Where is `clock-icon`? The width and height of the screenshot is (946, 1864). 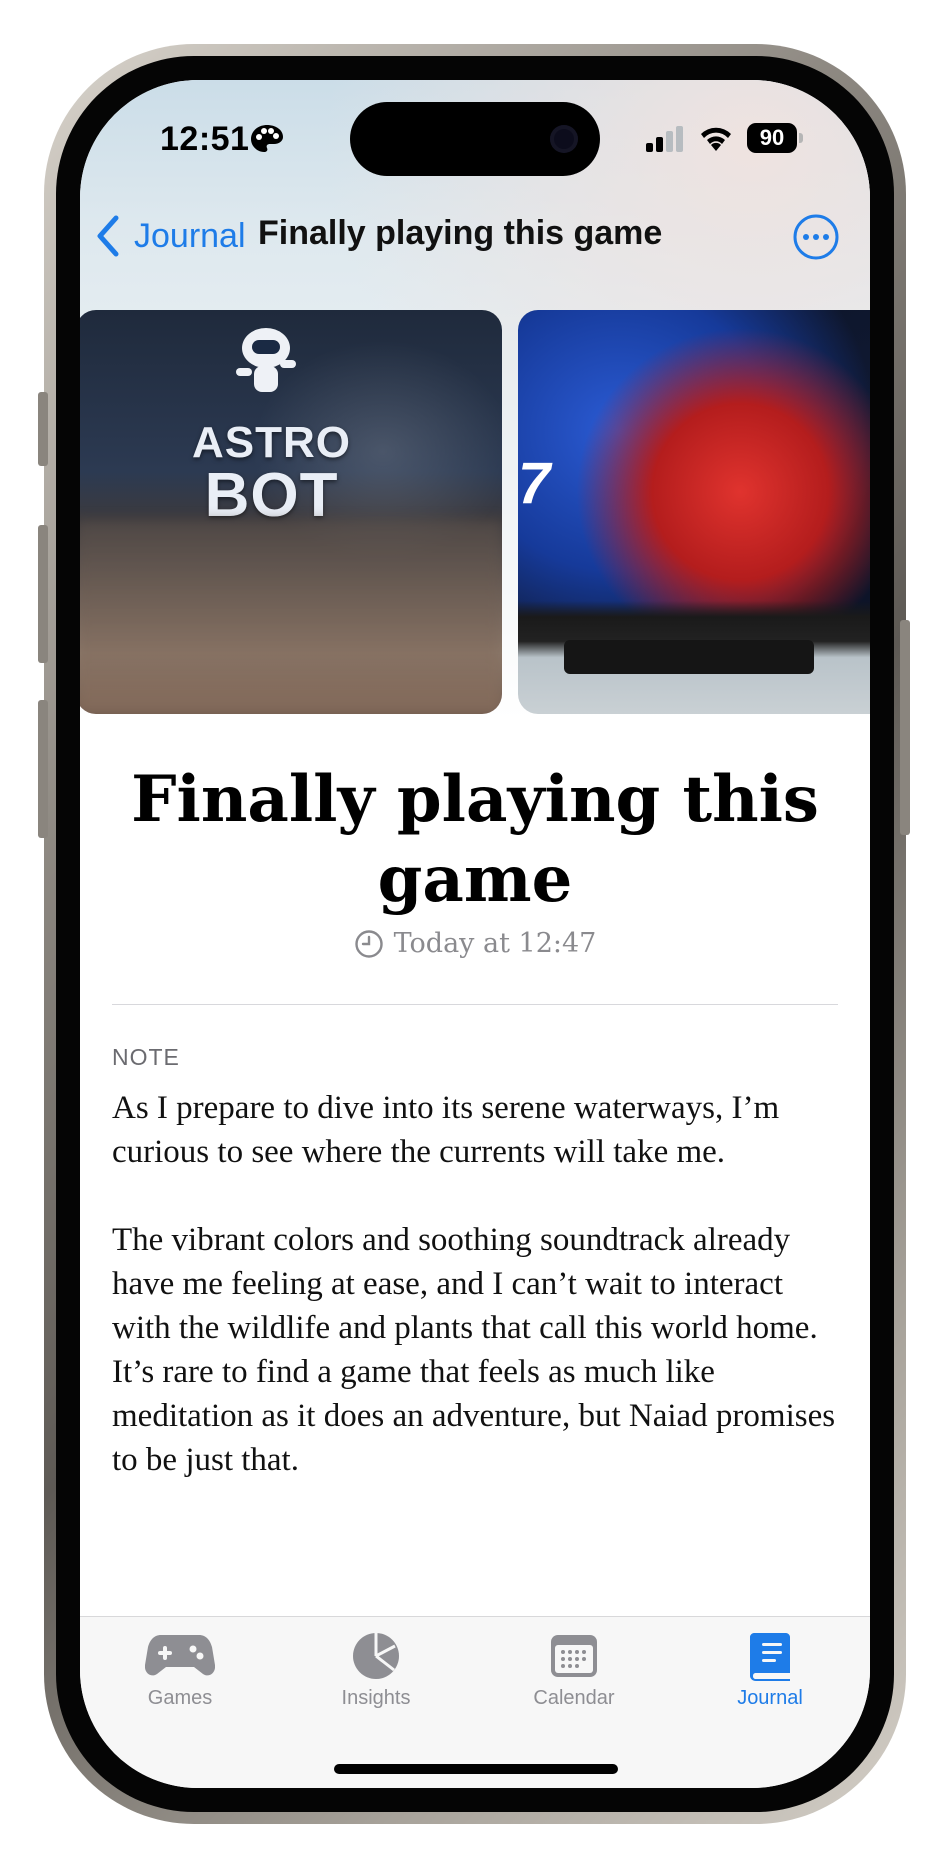 clock-icon is located at coordinates (368, 943).